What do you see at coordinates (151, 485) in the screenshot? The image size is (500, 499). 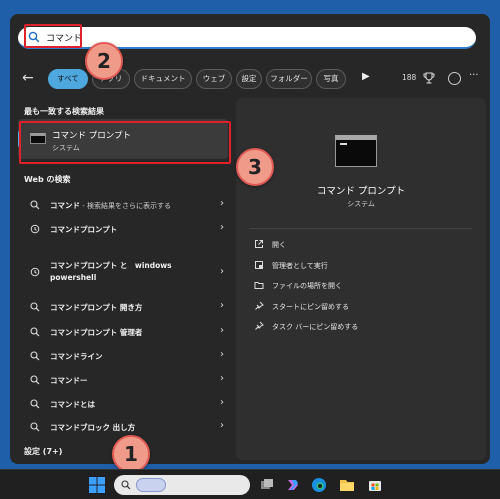 I see `search-highlight-icon` at bounding box center [151, 485].